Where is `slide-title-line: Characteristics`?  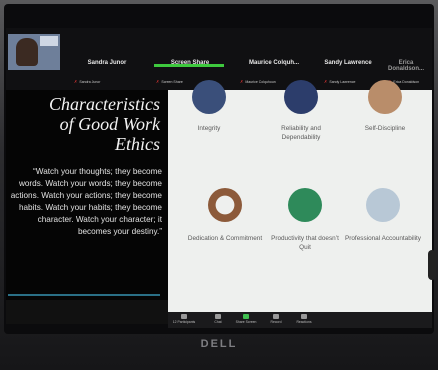 slide-title-line: Characteristics is located at coordinates (104, 104).